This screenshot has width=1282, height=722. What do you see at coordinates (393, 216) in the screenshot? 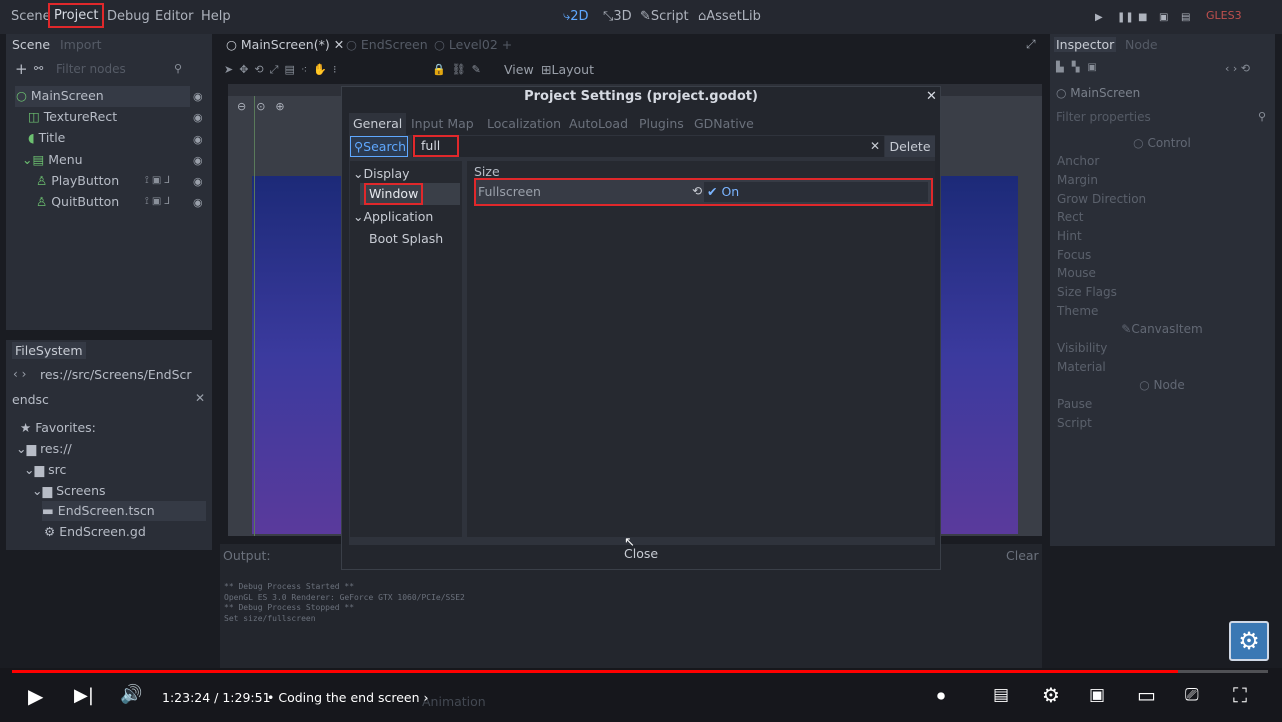
I see `tree-application: ⌄Application` at bounding box center [393, 216].